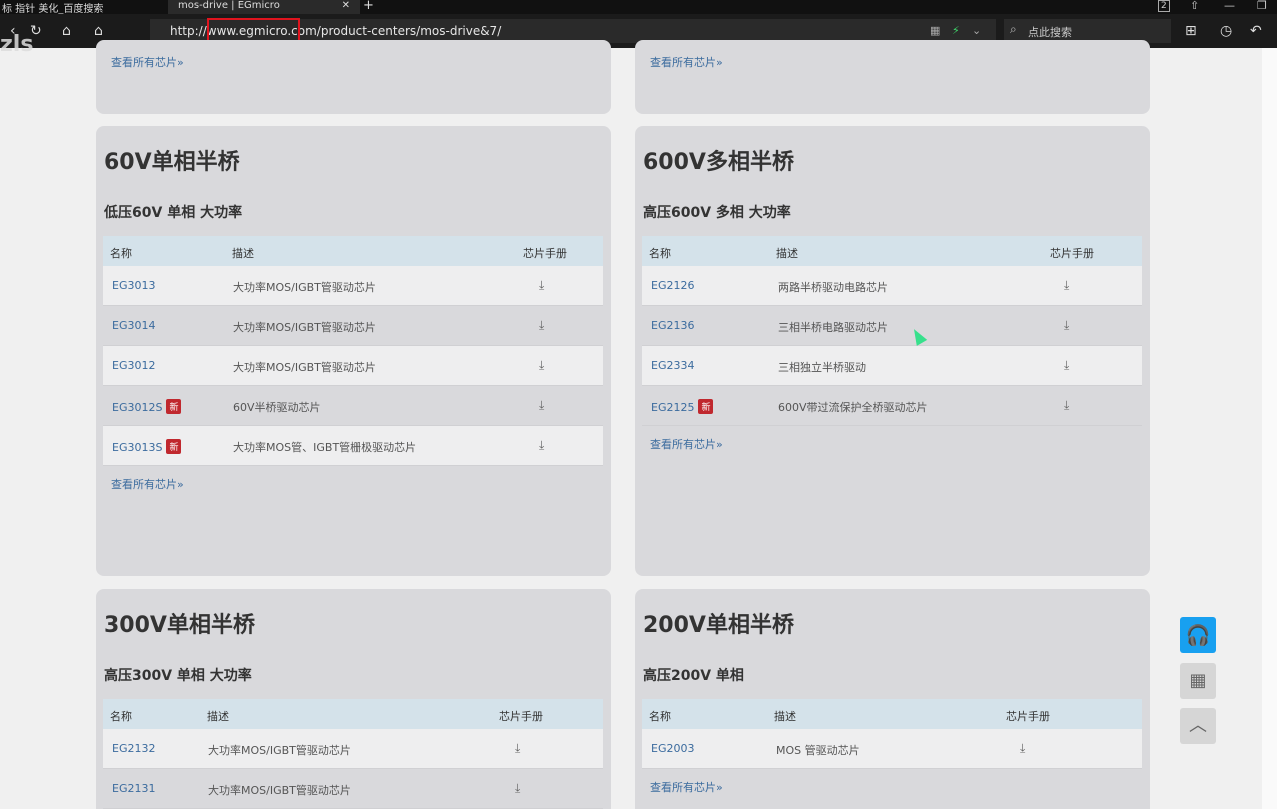  What do you see at coordinates (353, 77) in the screenshot?
I see `card-partial-left: 查看所有芯片»` at bounding box center [353, 77].